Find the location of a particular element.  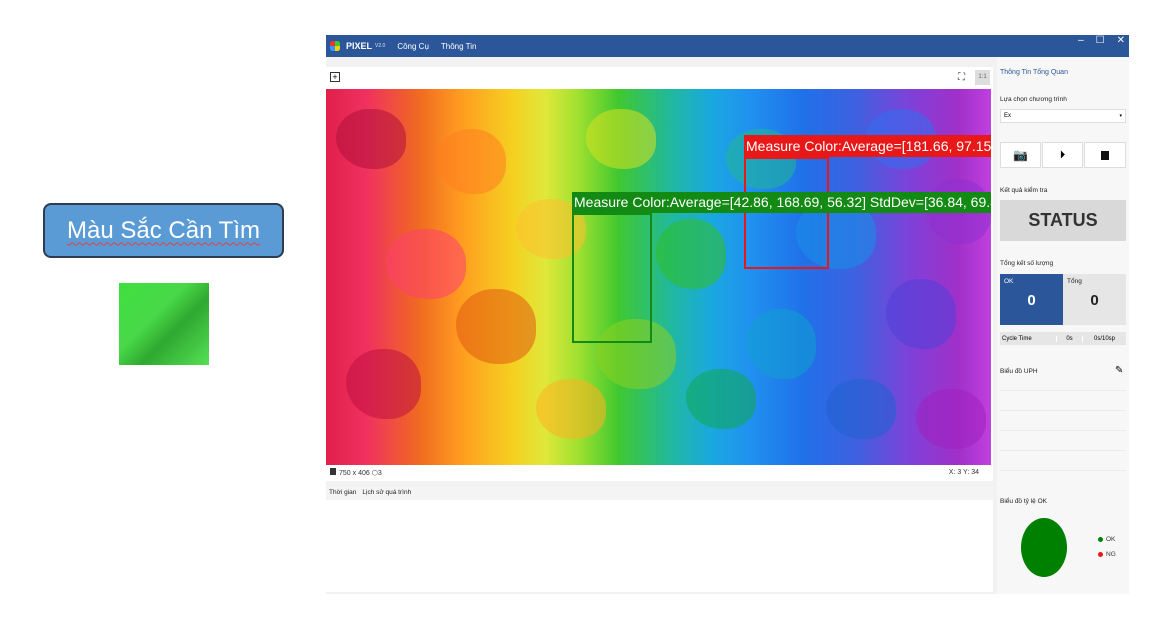

cycle-time-value: 0s is located at coordinates (1069, 338).